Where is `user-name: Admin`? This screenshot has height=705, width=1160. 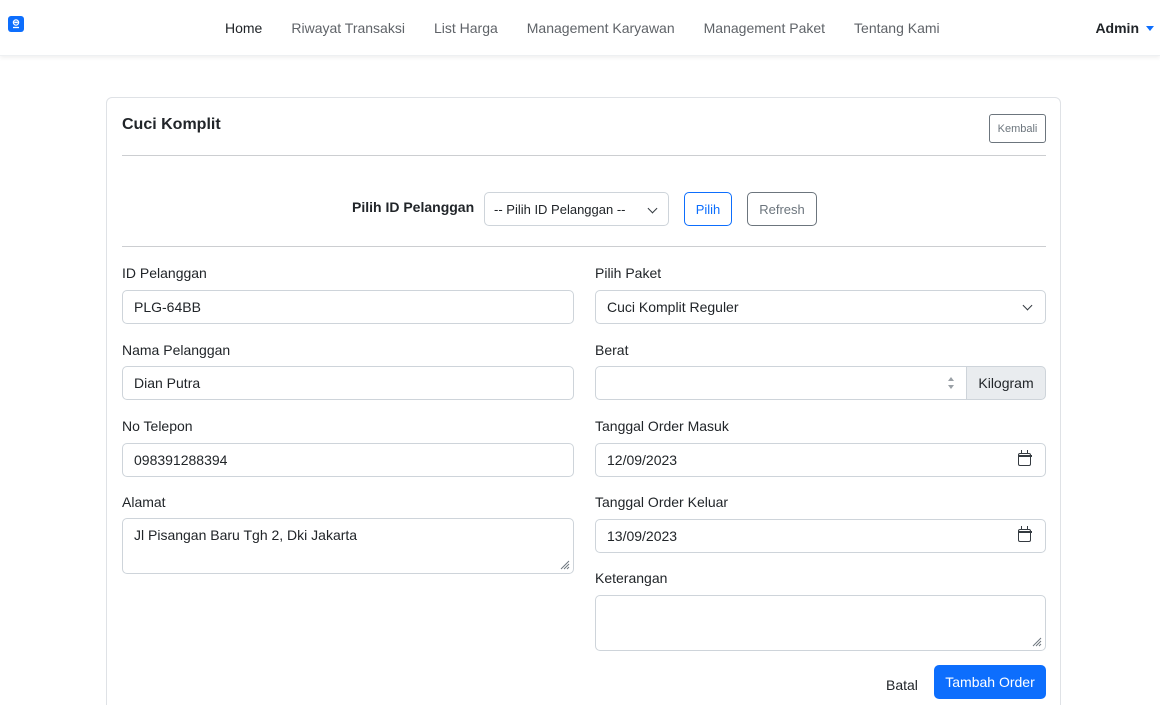
user-name: Admin is located at coordinates (1117, 28).